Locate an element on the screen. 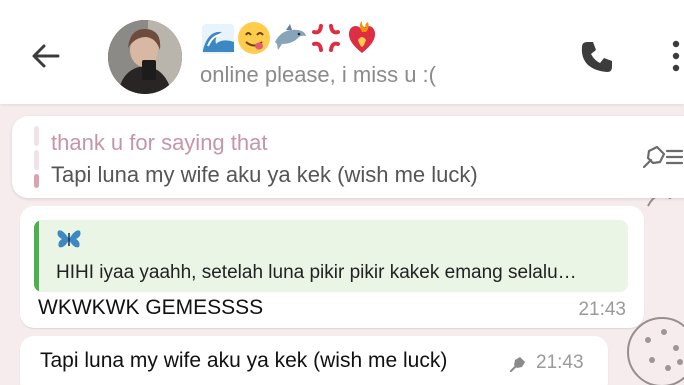  message-text: WKWKWK GEMESSSS is located at coordinates (151, 307).